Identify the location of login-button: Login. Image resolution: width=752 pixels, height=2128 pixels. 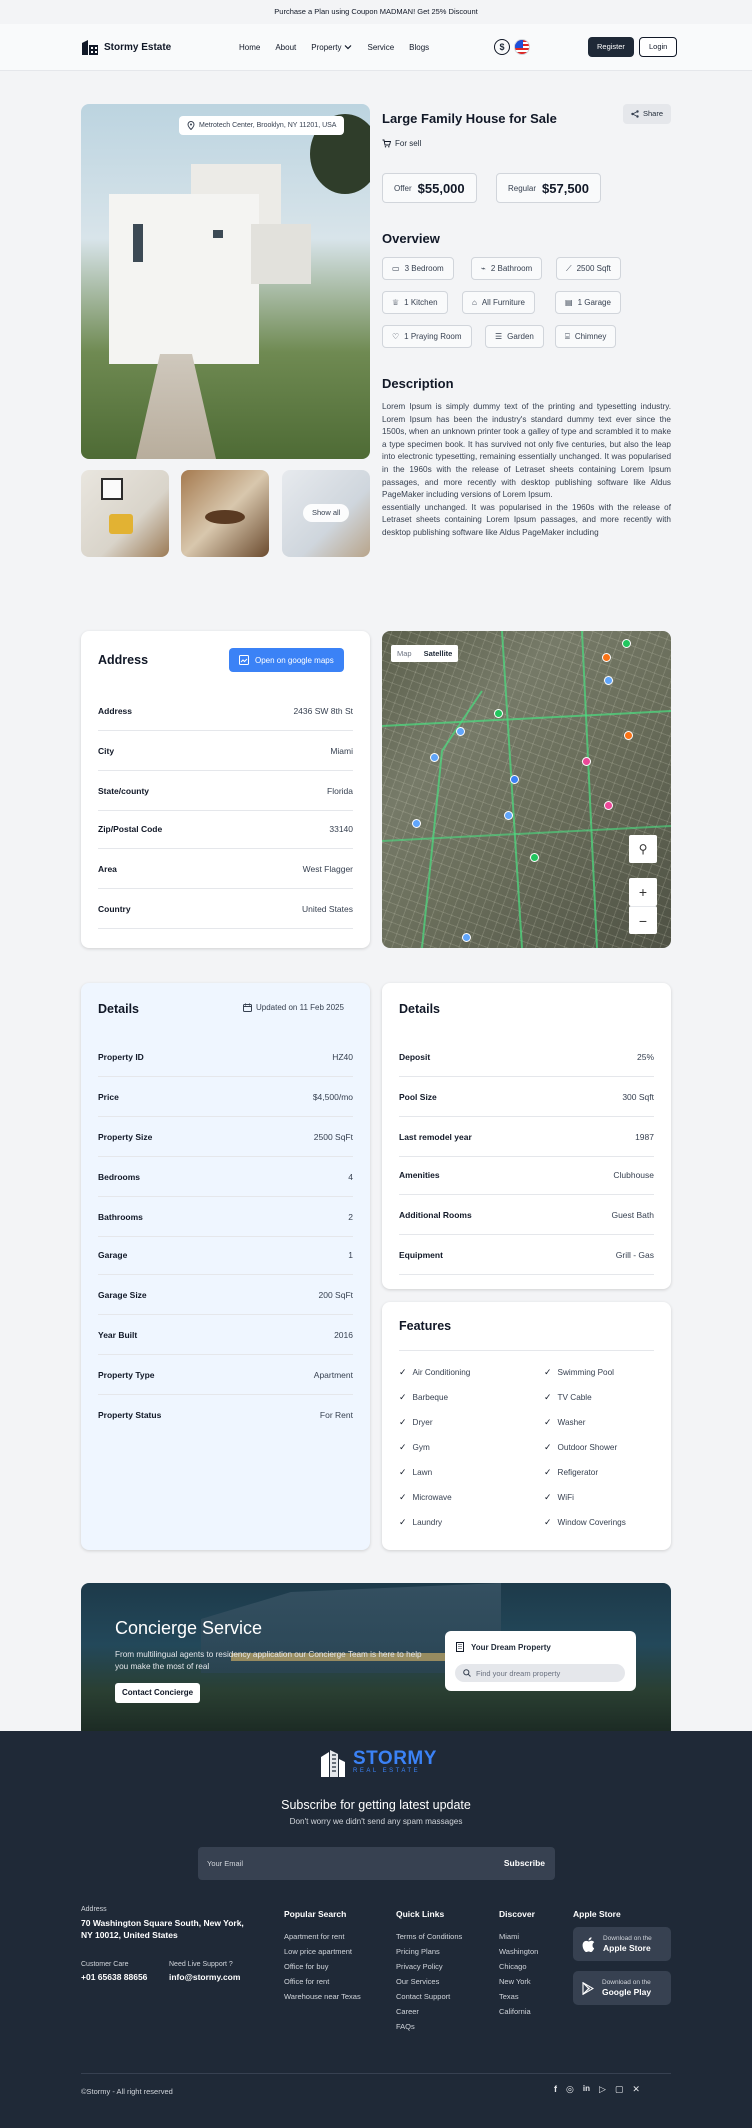
(658, 47).